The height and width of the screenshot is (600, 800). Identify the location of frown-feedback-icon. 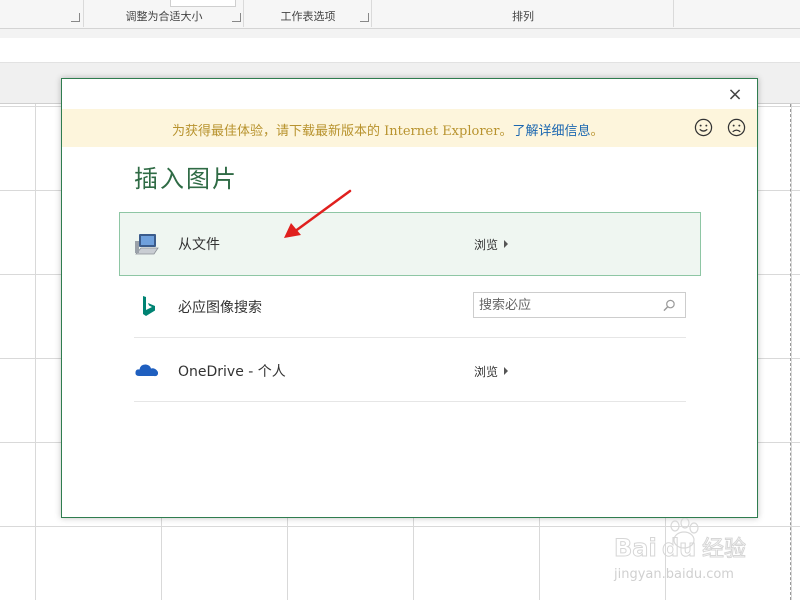
(736, 127).